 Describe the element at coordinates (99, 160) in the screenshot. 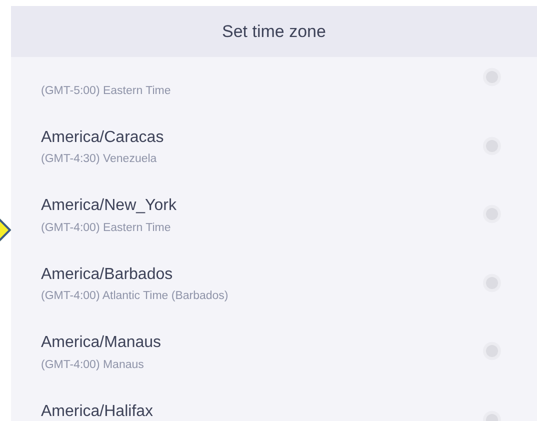

I see `time-zone-offset: (GMT-4:30) Venezuela` at that location.